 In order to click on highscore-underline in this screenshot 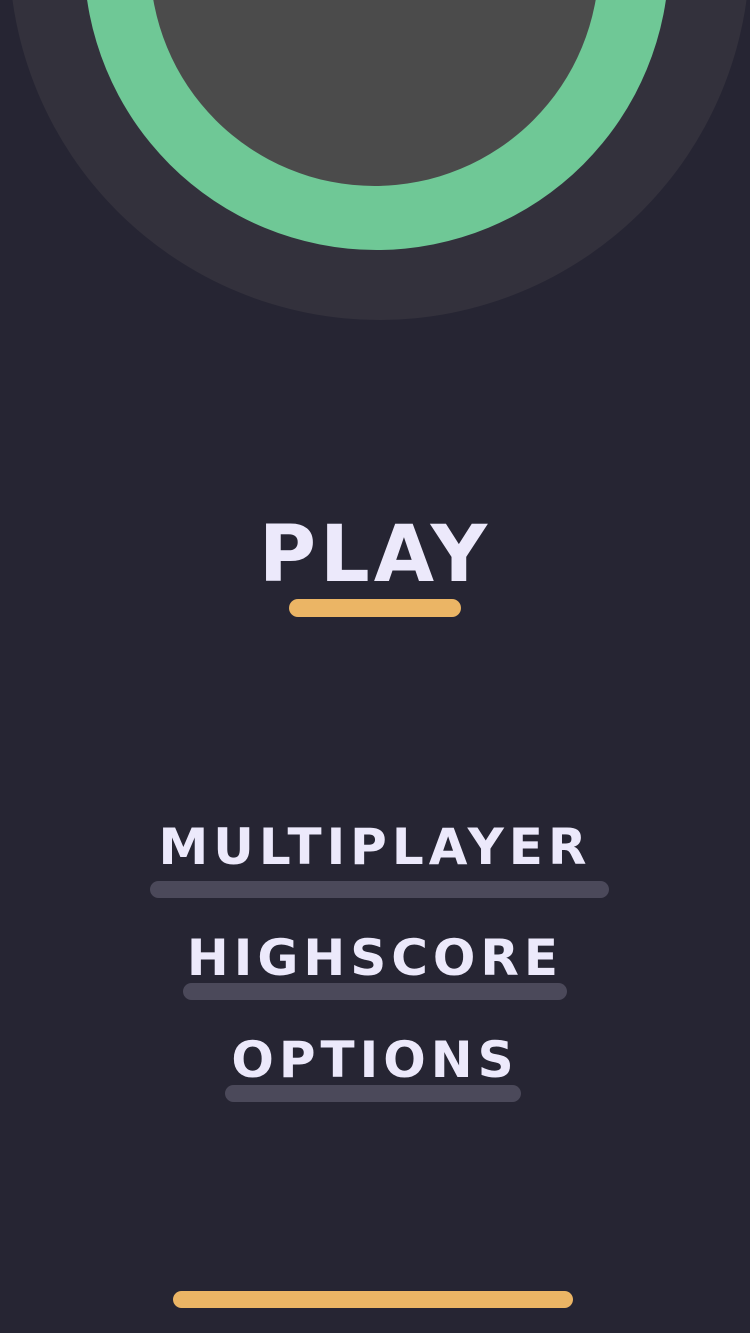, I will do `click(375, 991)`.